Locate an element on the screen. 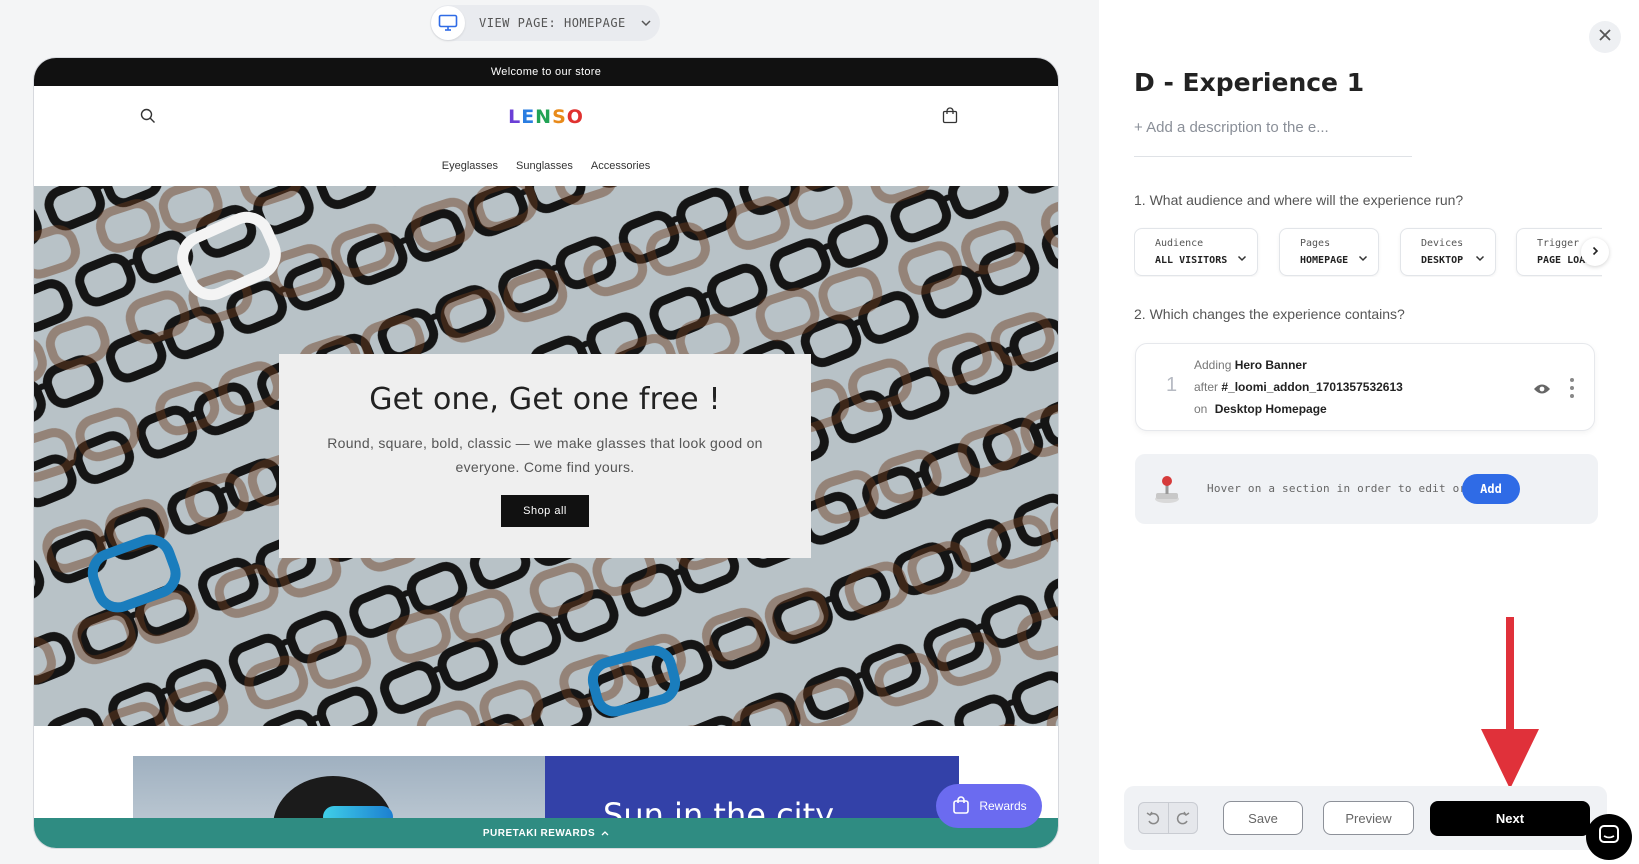 The image size is (1639, 864). store-header: LENSO is located at coordinates (546, 122).